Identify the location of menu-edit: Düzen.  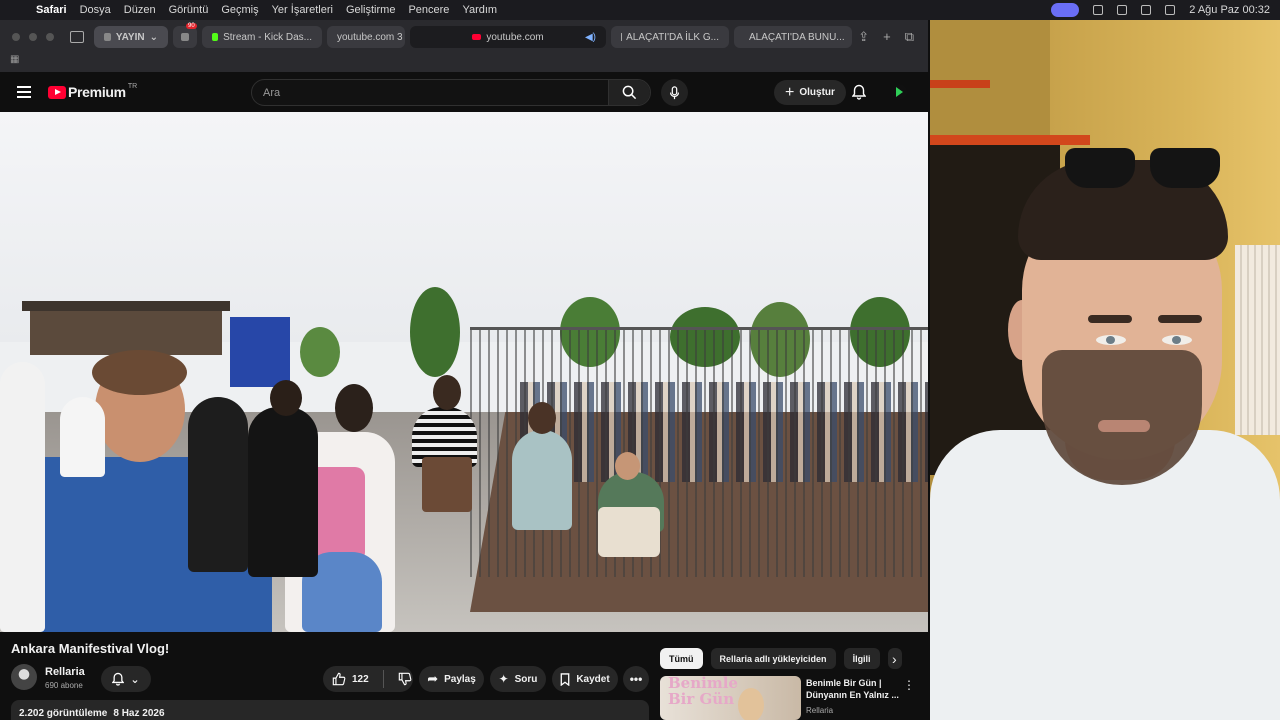
(140, 10).